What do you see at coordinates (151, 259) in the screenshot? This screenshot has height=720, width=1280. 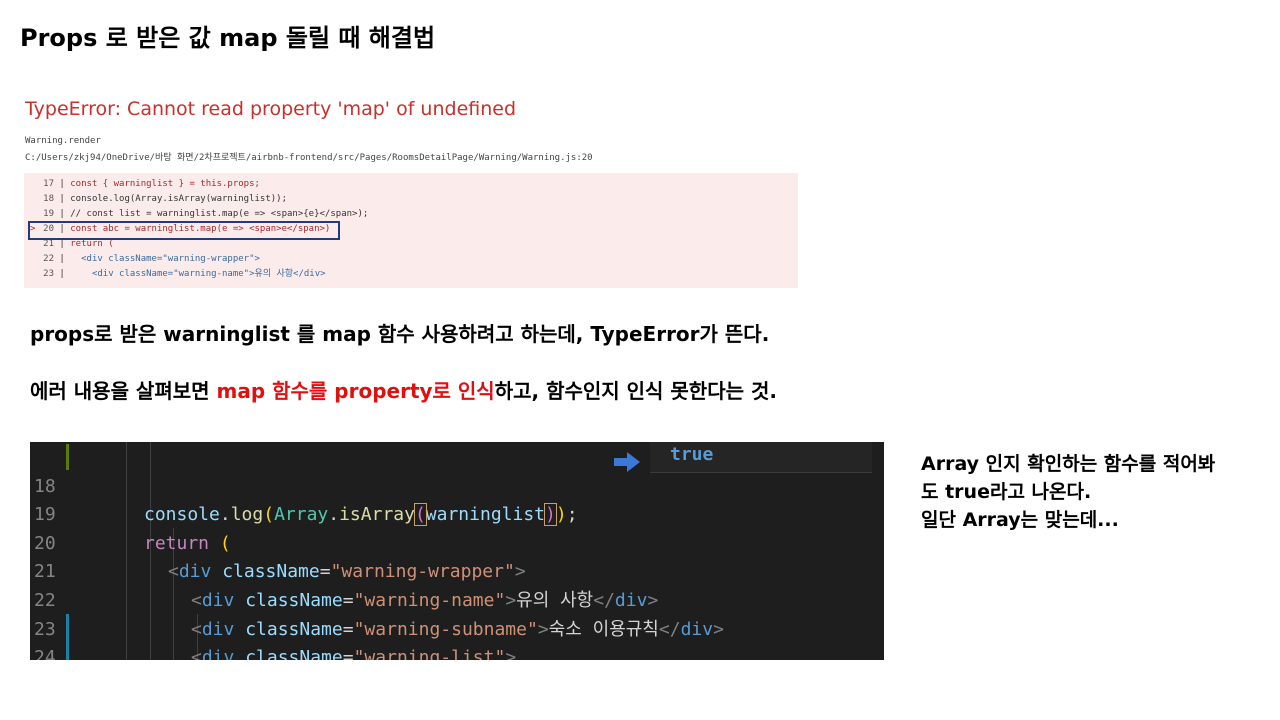 I see `error-code-line: 22 | <div className="warning-wrapper">` at bounding box center [151, 259].